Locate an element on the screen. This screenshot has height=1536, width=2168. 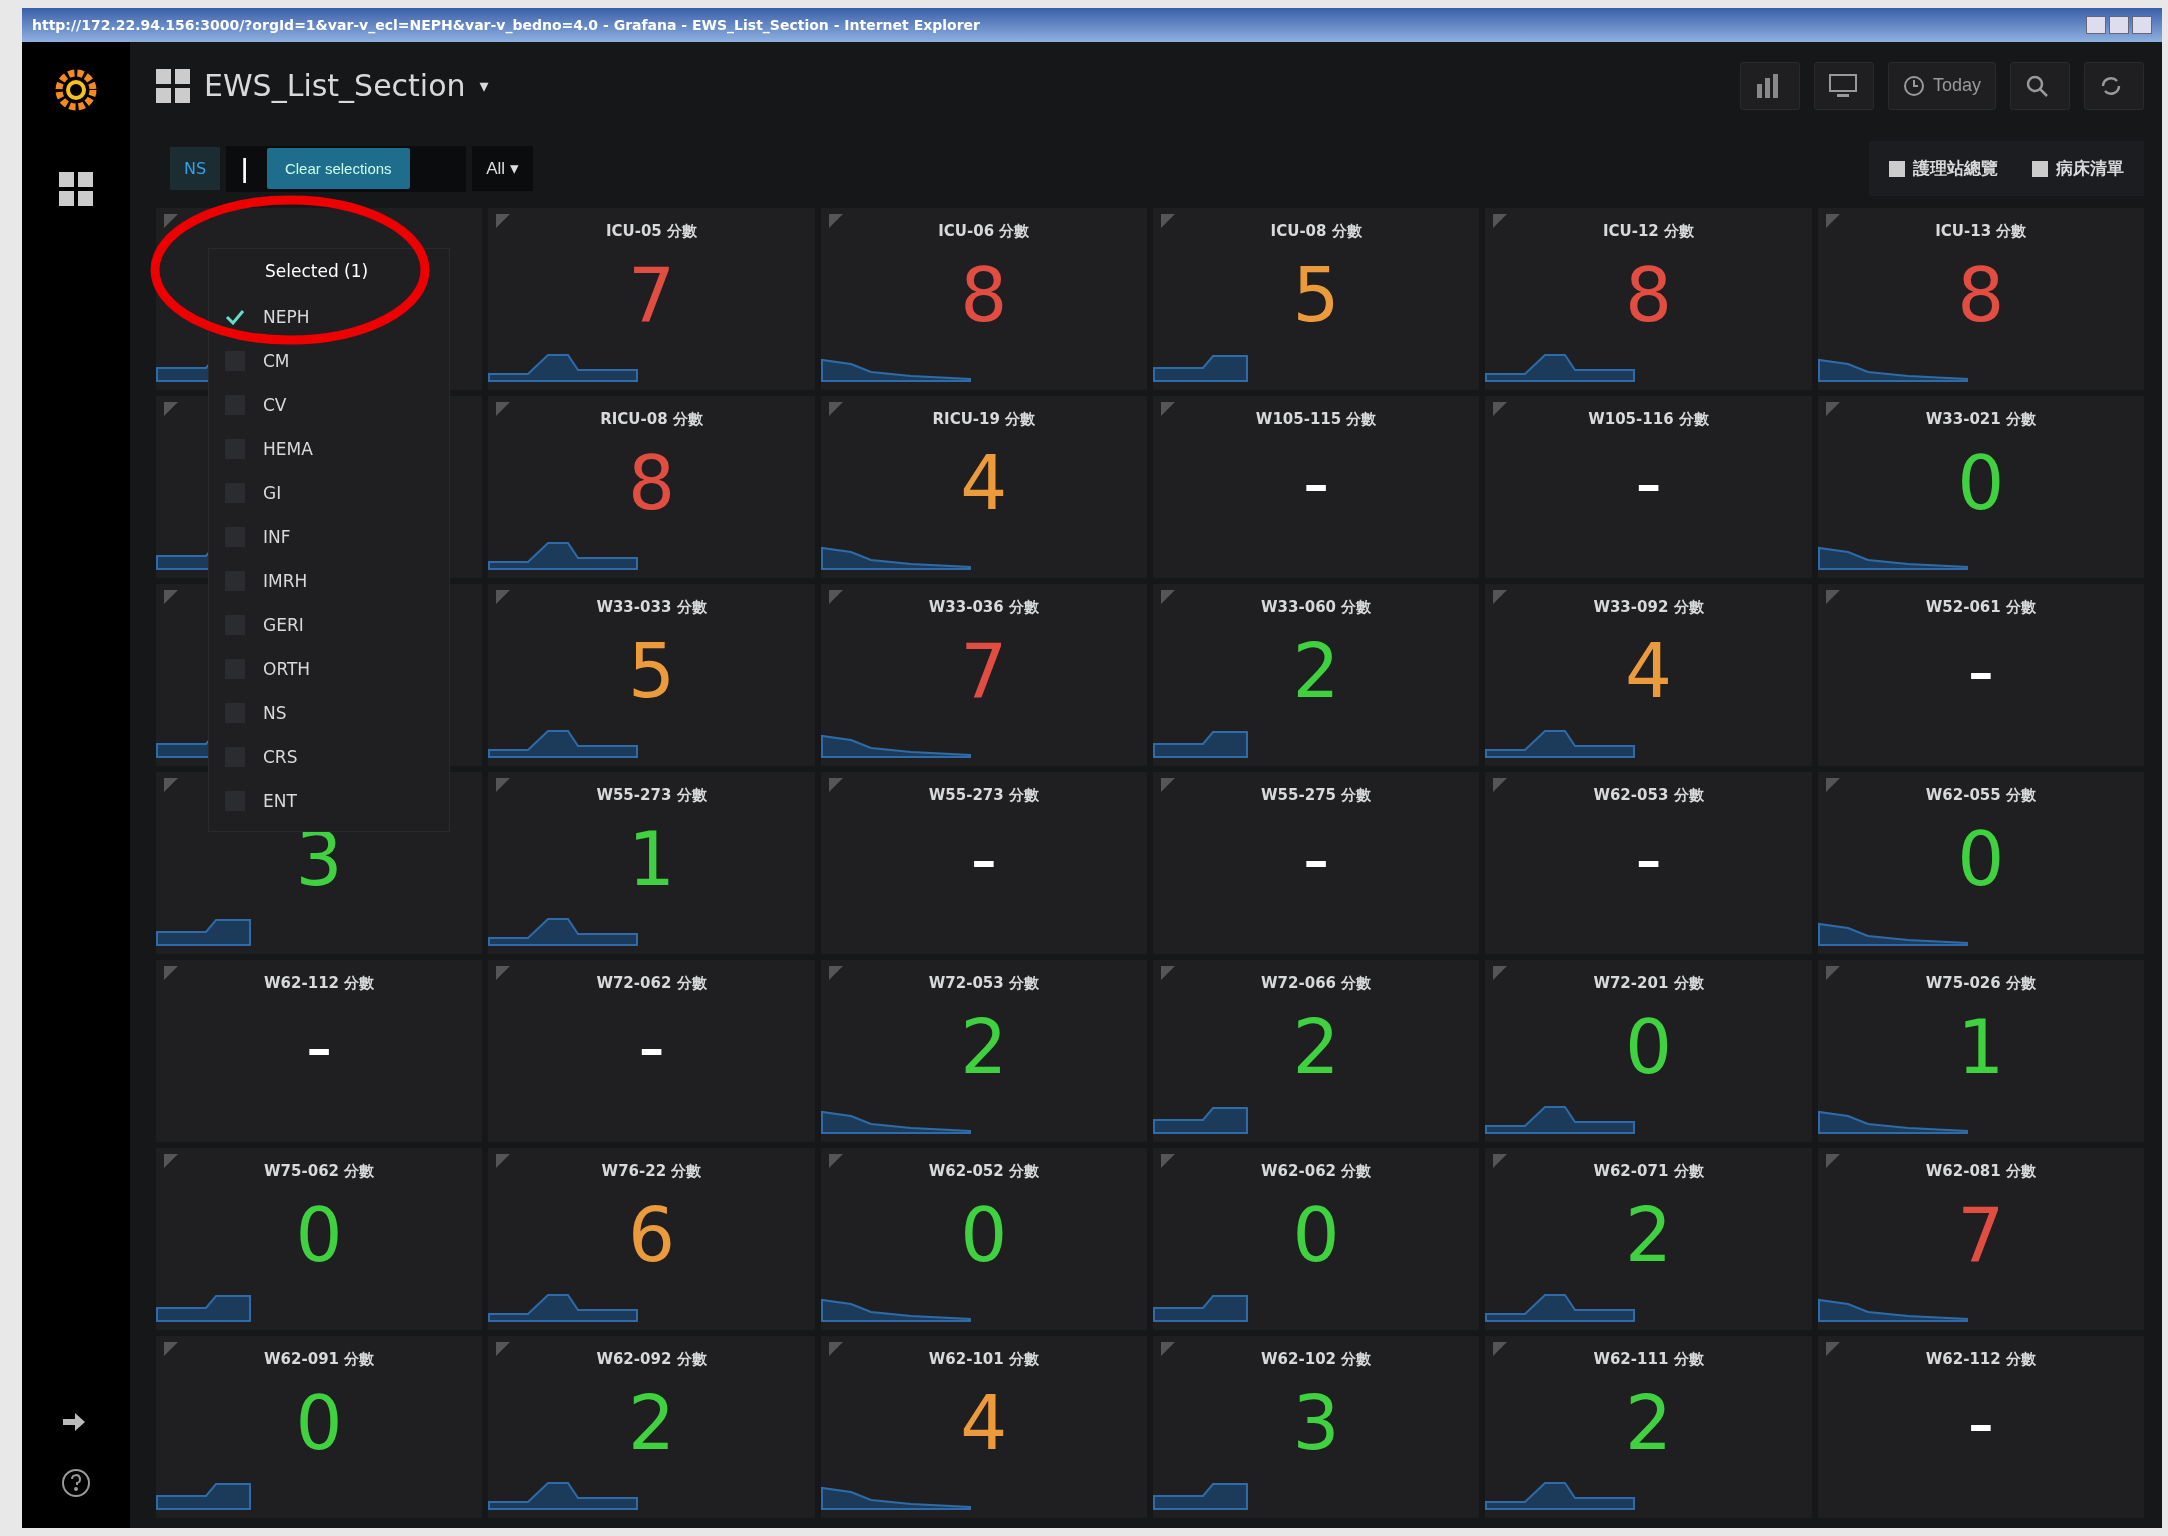
dropdown-option: CV is located at coordinates (329, 405).